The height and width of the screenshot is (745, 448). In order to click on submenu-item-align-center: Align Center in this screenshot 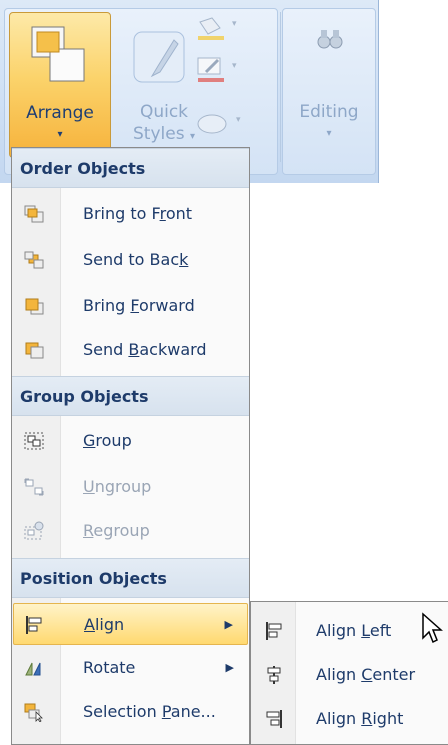, I will do `click(350, 675)`.